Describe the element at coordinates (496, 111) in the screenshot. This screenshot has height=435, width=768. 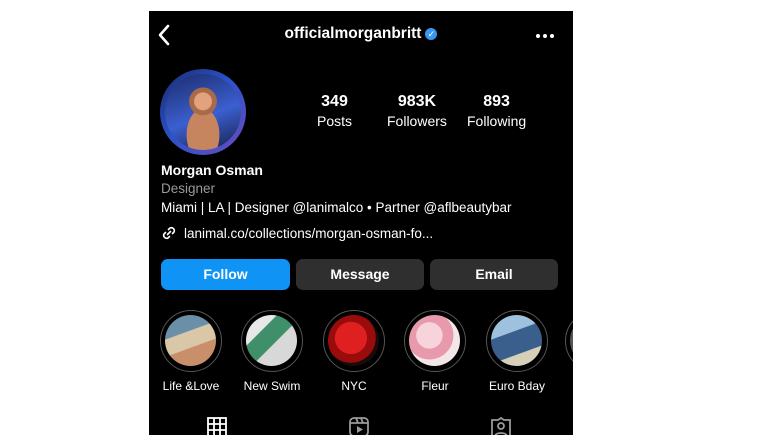
I see `following-stat: 893 Following` at that location.